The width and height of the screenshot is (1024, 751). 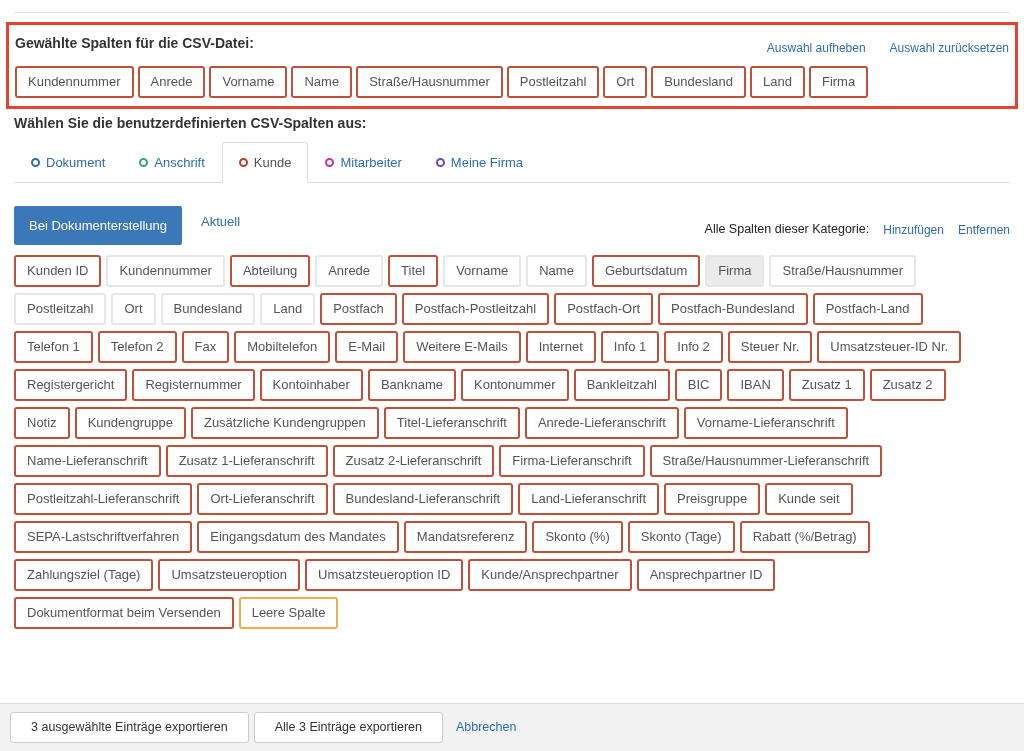 What do you see at coordinates (288, 613) in the screenshot?
I see `empty-column-chip: Leere Spalte` at bounding box center [288, 613].